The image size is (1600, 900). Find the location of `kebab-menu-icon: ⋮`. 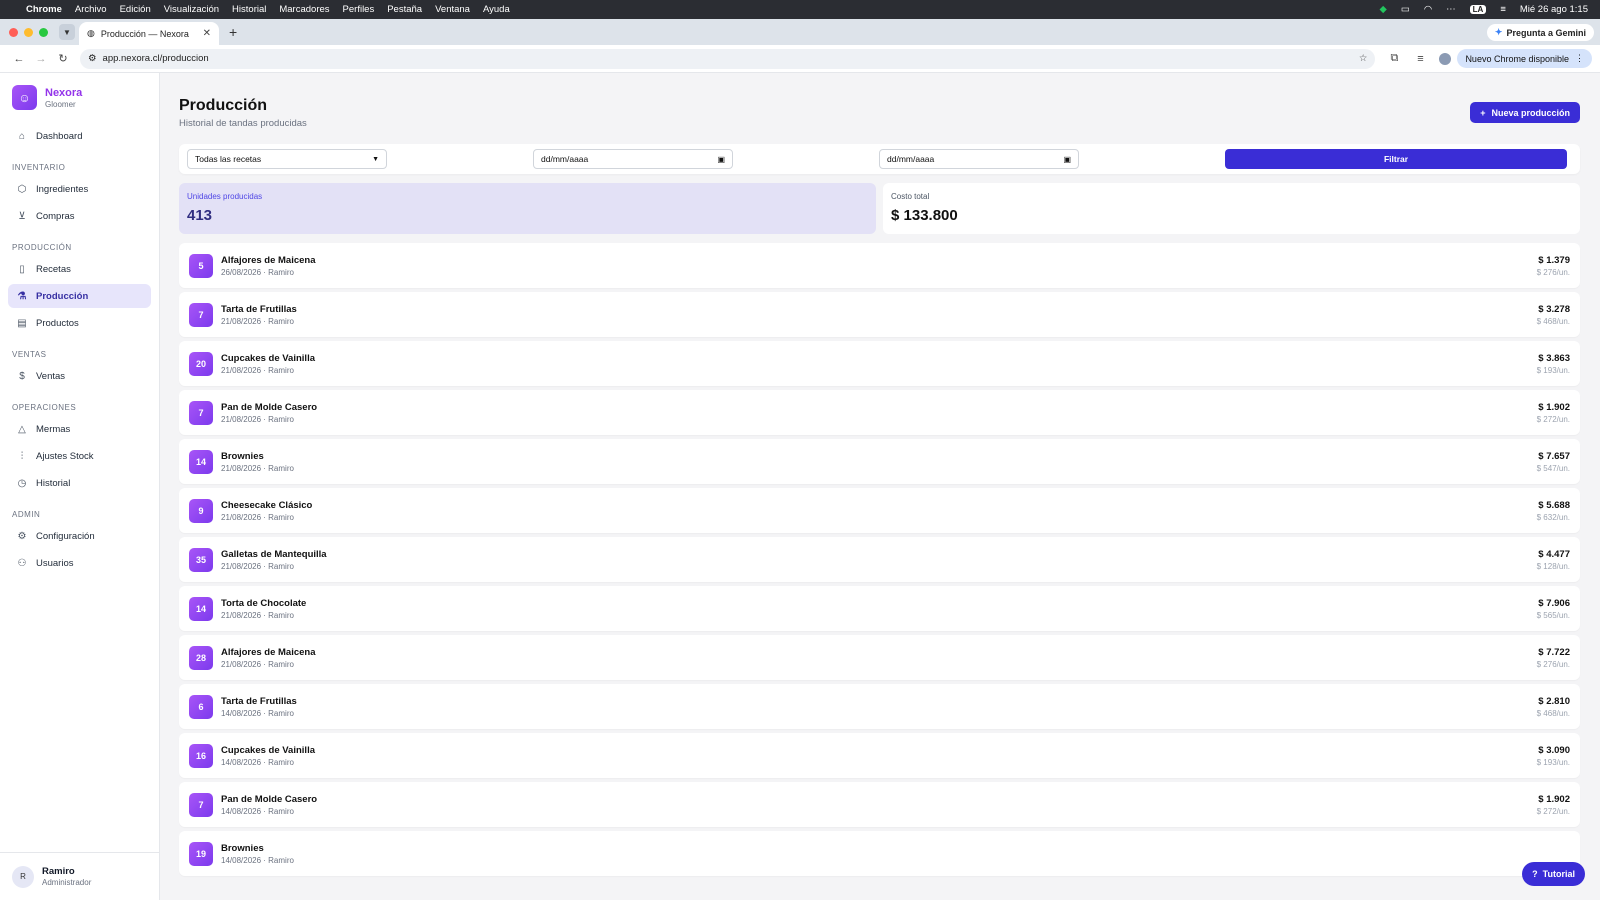

kebab-menu-icon: ⋮ is located at coordinates (1579, 58).